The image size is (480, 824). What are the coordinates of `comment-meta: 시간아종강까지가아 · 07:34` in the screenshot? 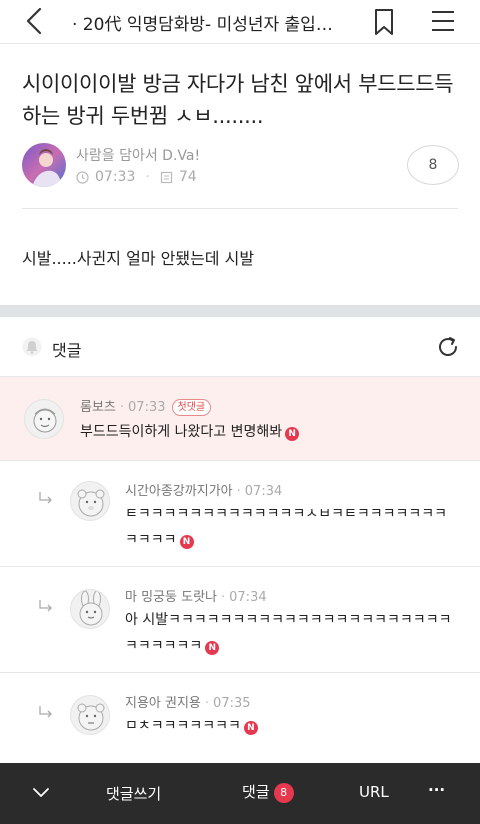 It's located at (203, 489).